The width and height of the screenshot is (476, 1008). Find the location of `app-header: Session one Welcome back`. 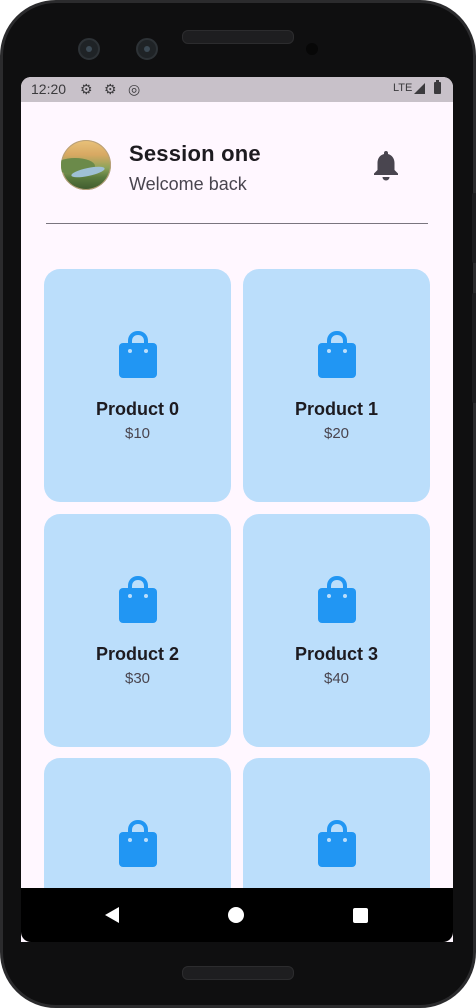

app-header: Session one Welcome back is located at coordinates (237, 152).